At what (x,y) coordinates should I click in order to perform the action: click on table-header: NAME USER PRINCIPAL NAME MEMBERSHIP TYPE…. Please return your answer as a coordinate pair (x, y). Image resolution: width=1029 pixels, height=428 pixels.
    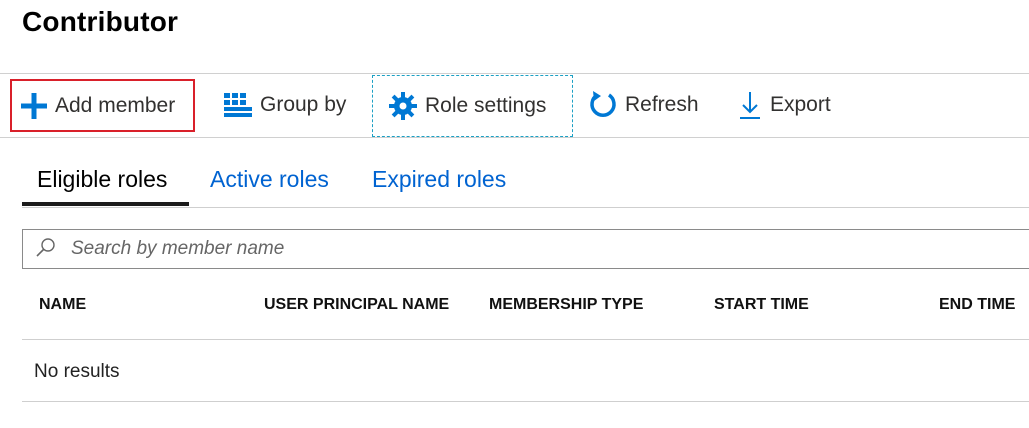
    Looking at the image, I should click on (525, 313).